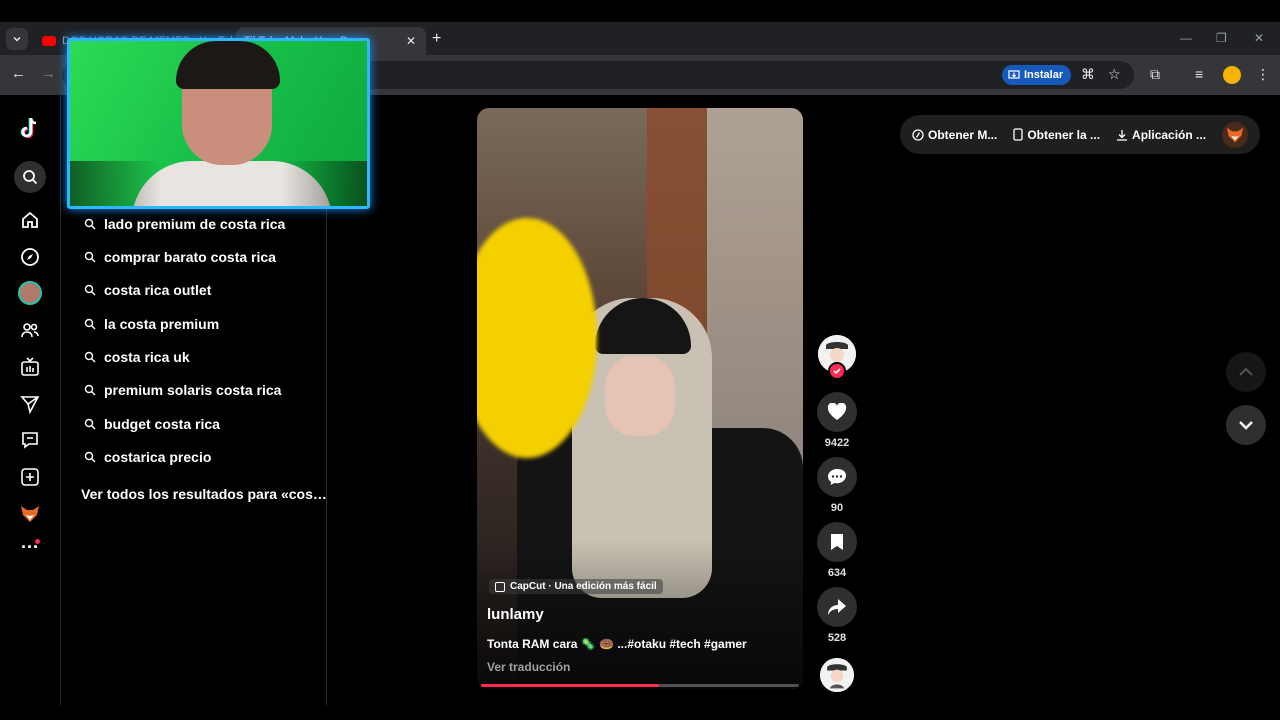 This screenshot has height=720, width=1280. What do you see at coordinates (837, 638) in the screenshot?
I see `share-count: 528` at bounding box center [837, 638].